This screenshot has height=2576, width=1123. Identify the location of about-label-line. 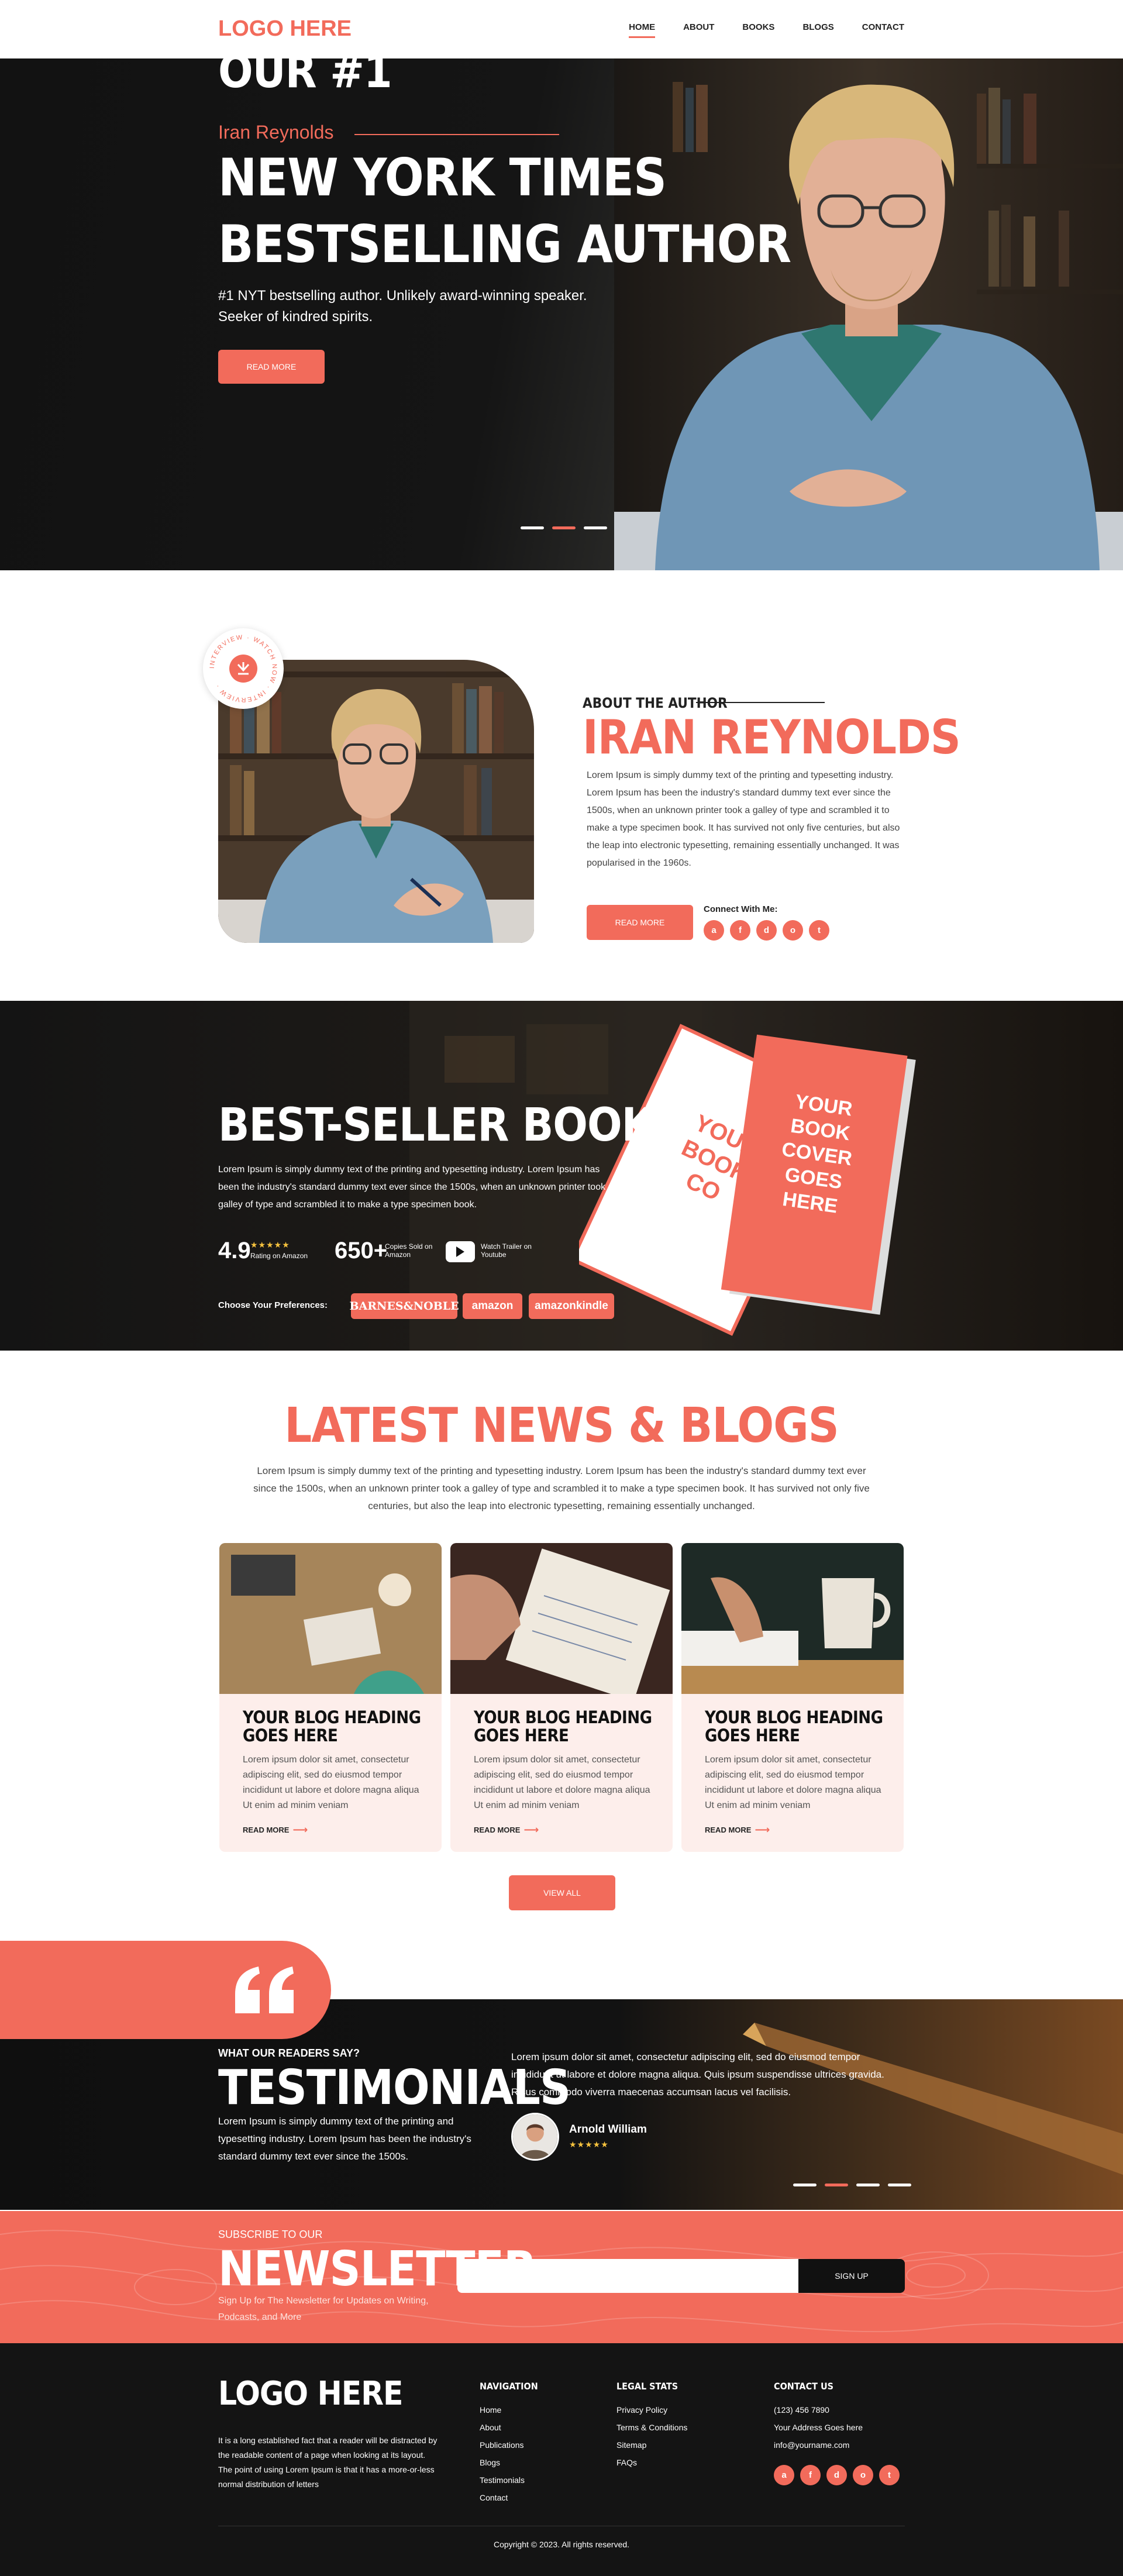
(760, 702).